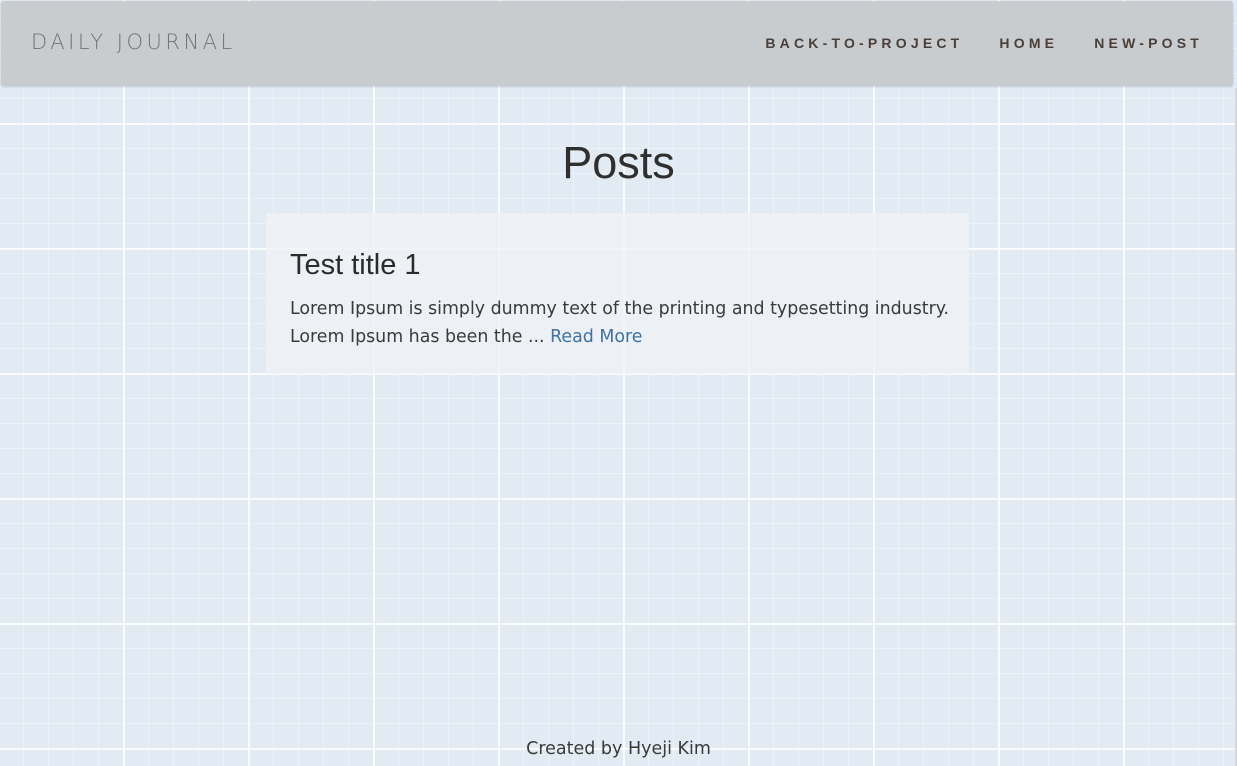 The image size is (1237, 766). I want to click on nav-link-back-to-project: BACK-TO-PROJECT, so click(864, 43).